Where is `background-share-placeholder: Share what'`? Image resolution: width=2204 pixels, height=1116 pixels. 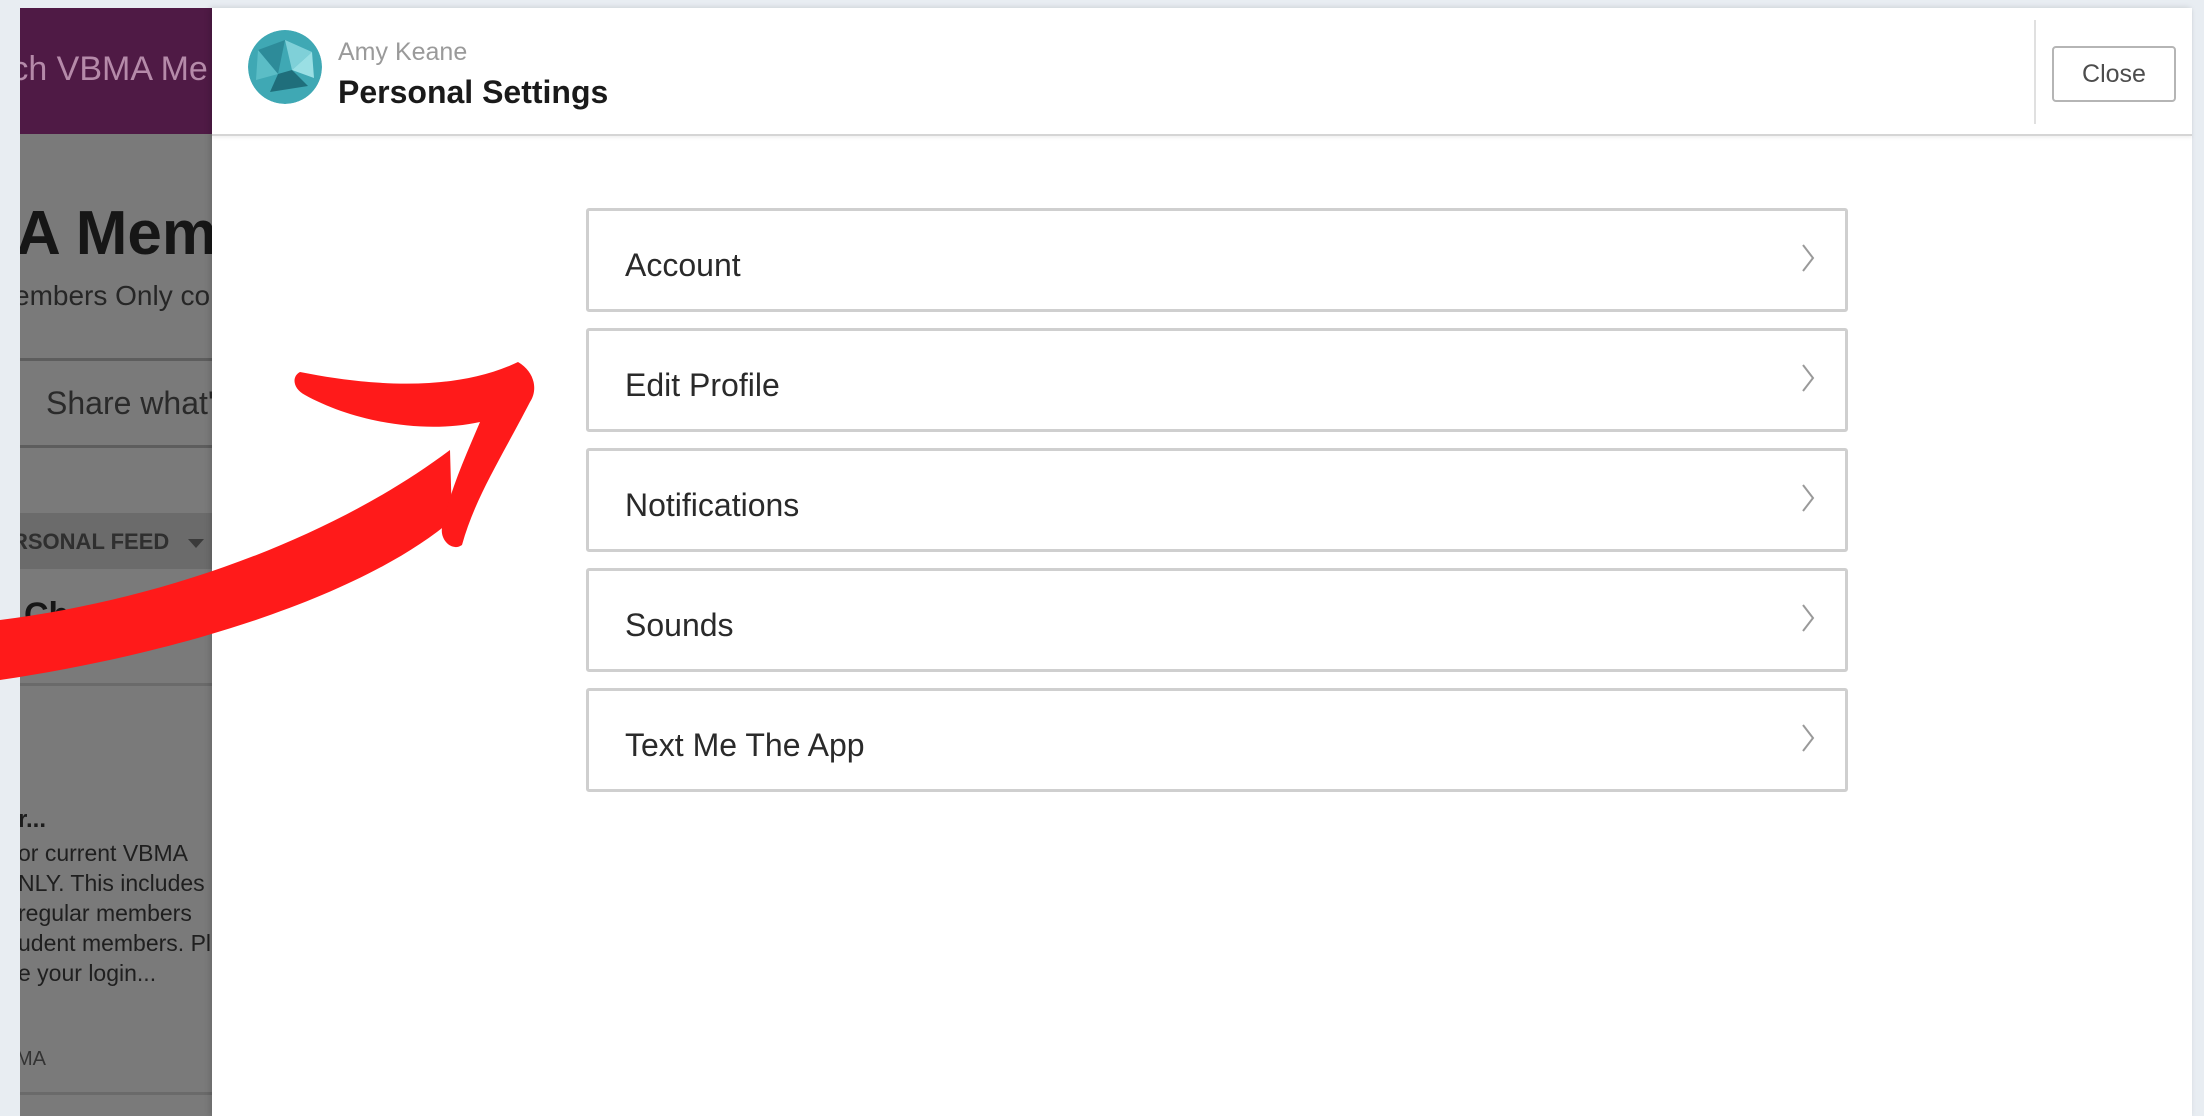
background-share-placeholder: Share what' is located at coordinates (130, 403).